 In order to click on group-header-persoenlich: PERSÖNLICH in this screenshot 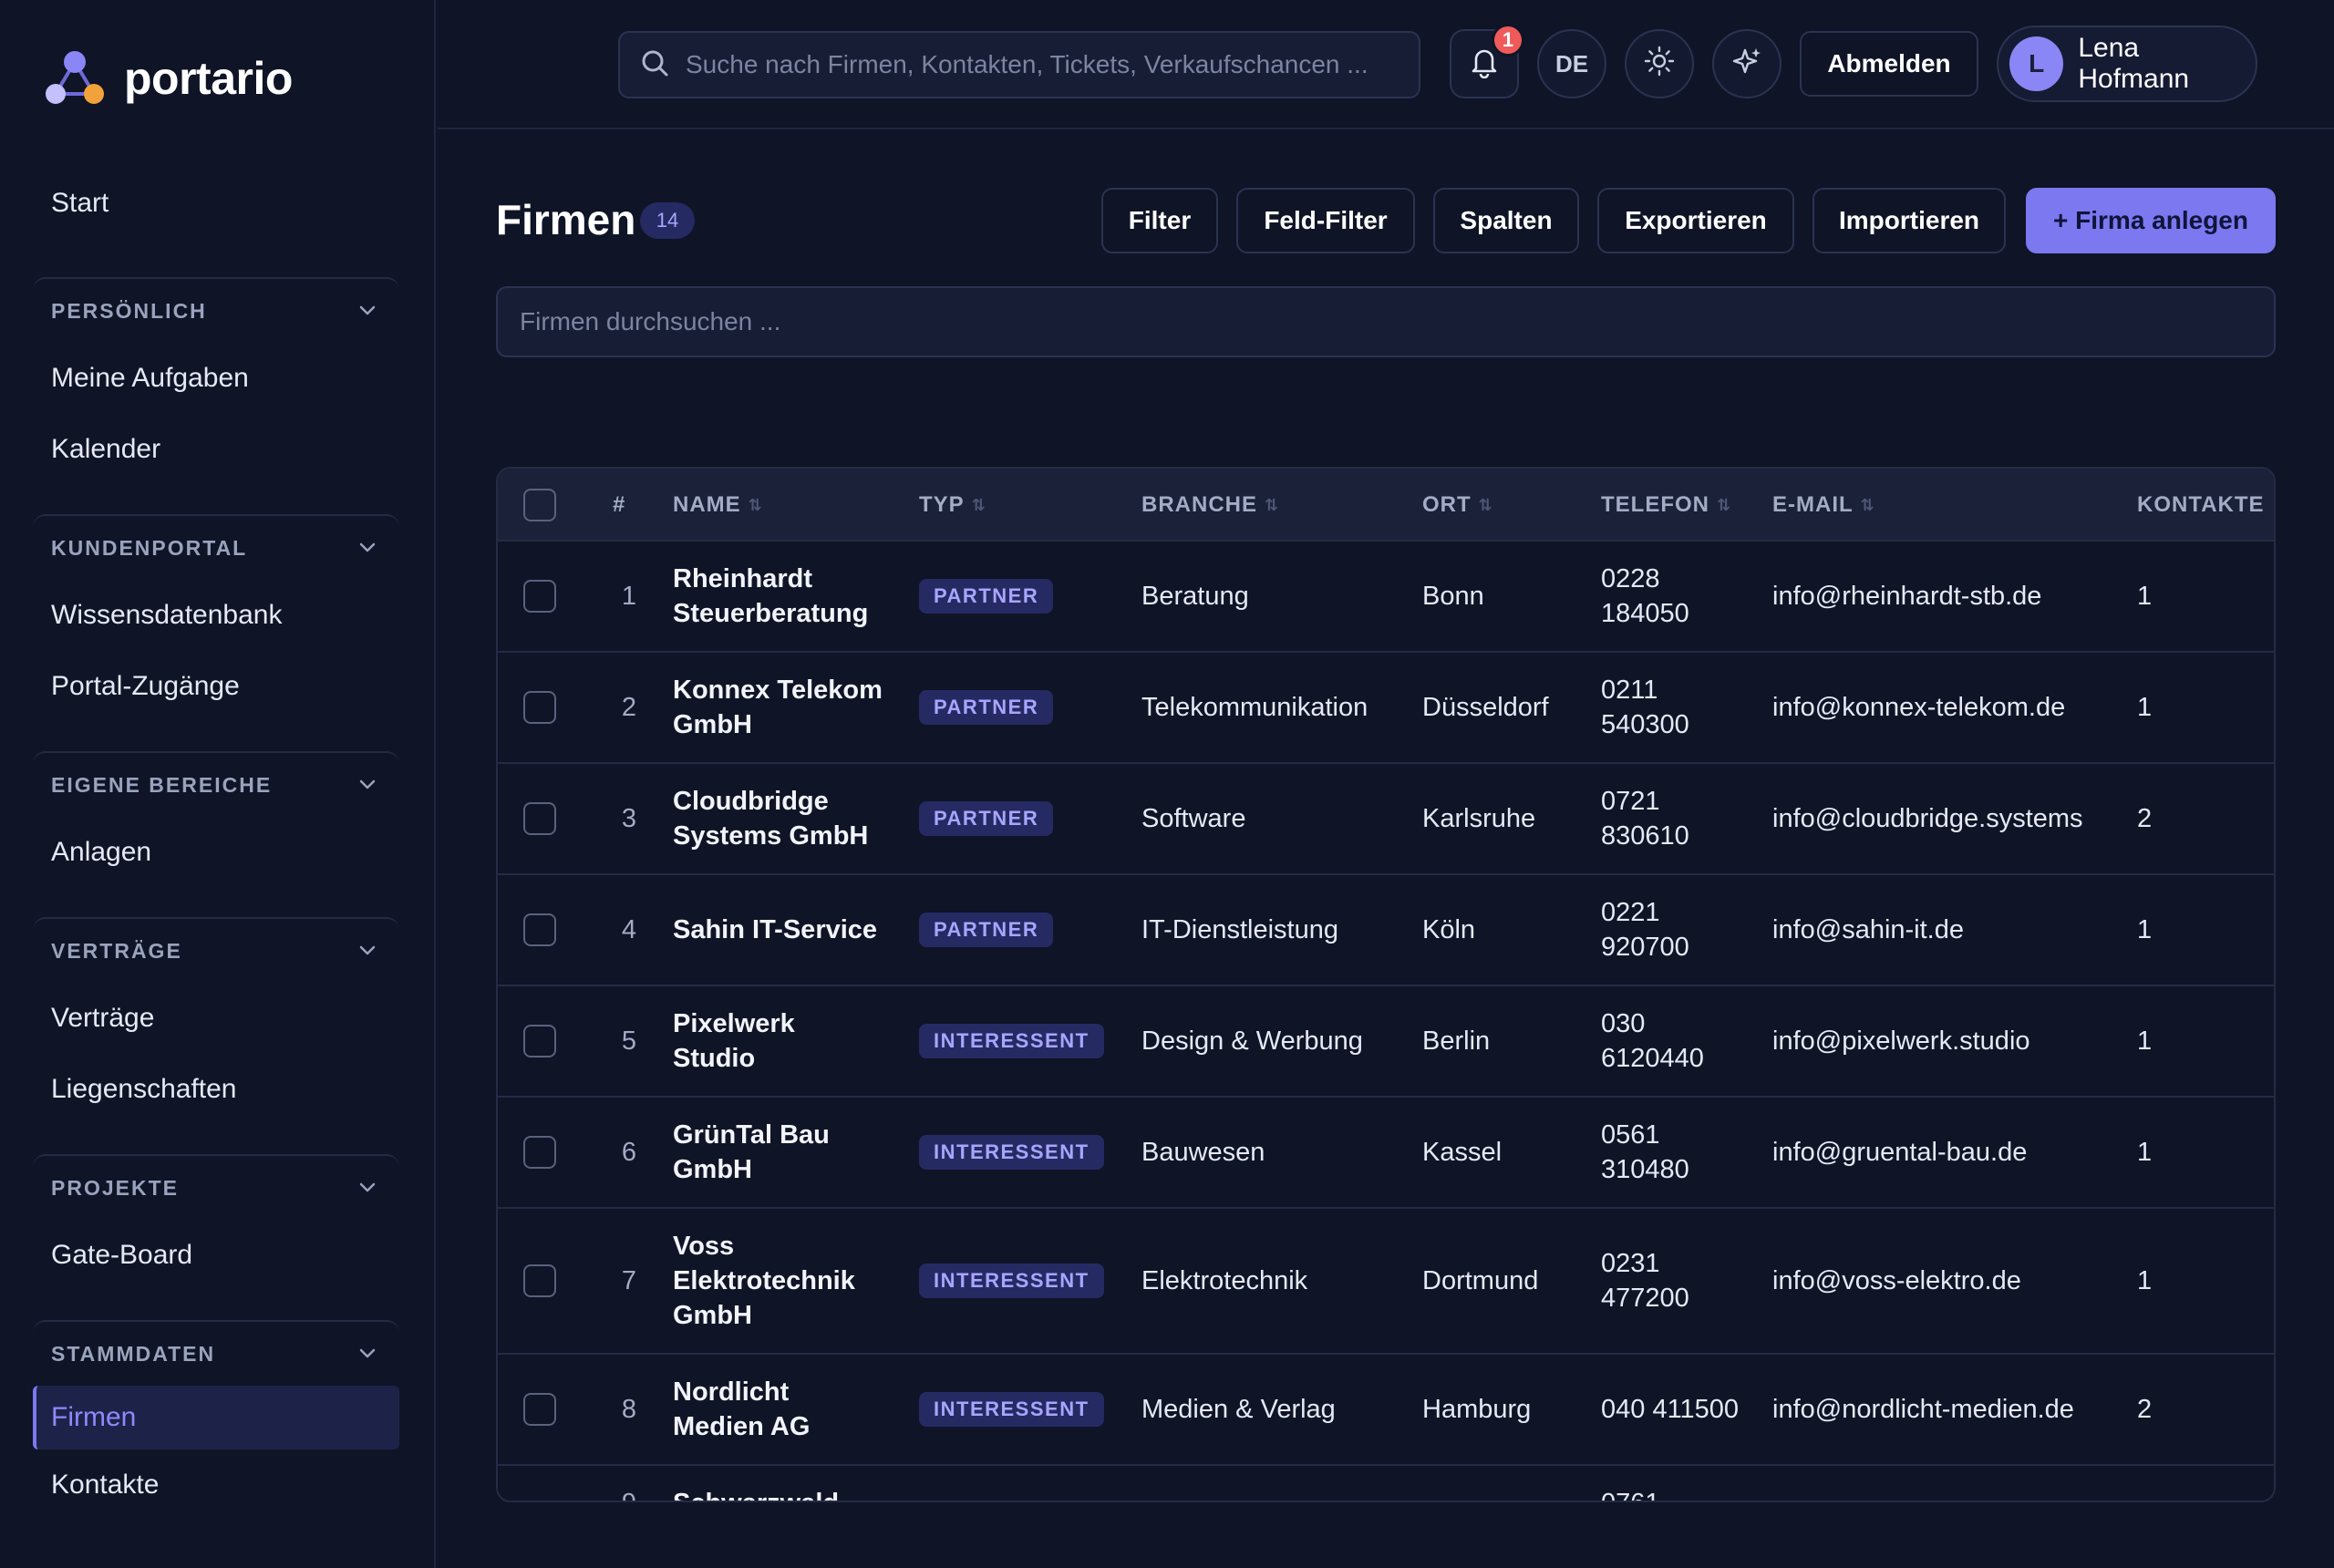, I will do `click(216, 311)`.